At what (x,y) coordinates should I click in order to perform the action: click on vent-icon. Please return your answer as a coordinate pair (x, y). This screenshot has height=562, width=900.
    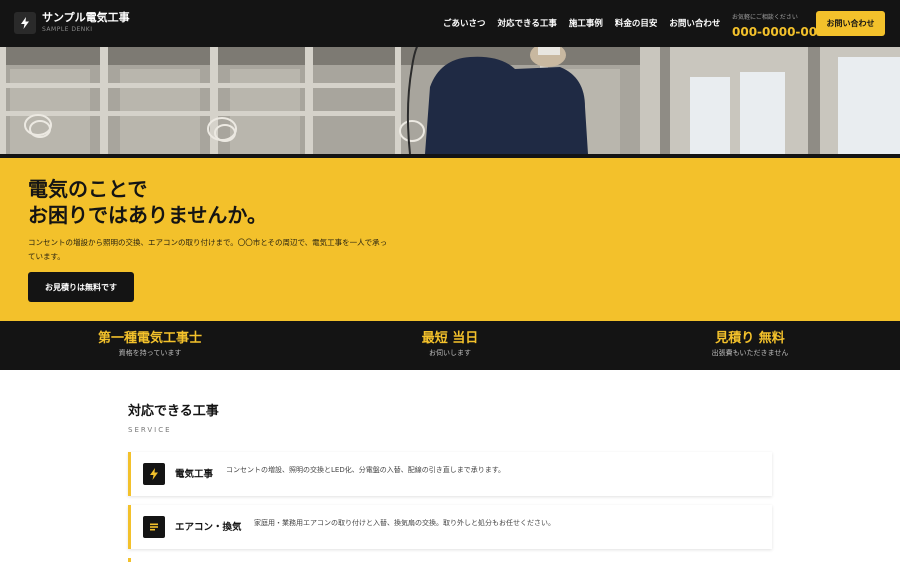
    Looking at the image, I should click on (154, 527).